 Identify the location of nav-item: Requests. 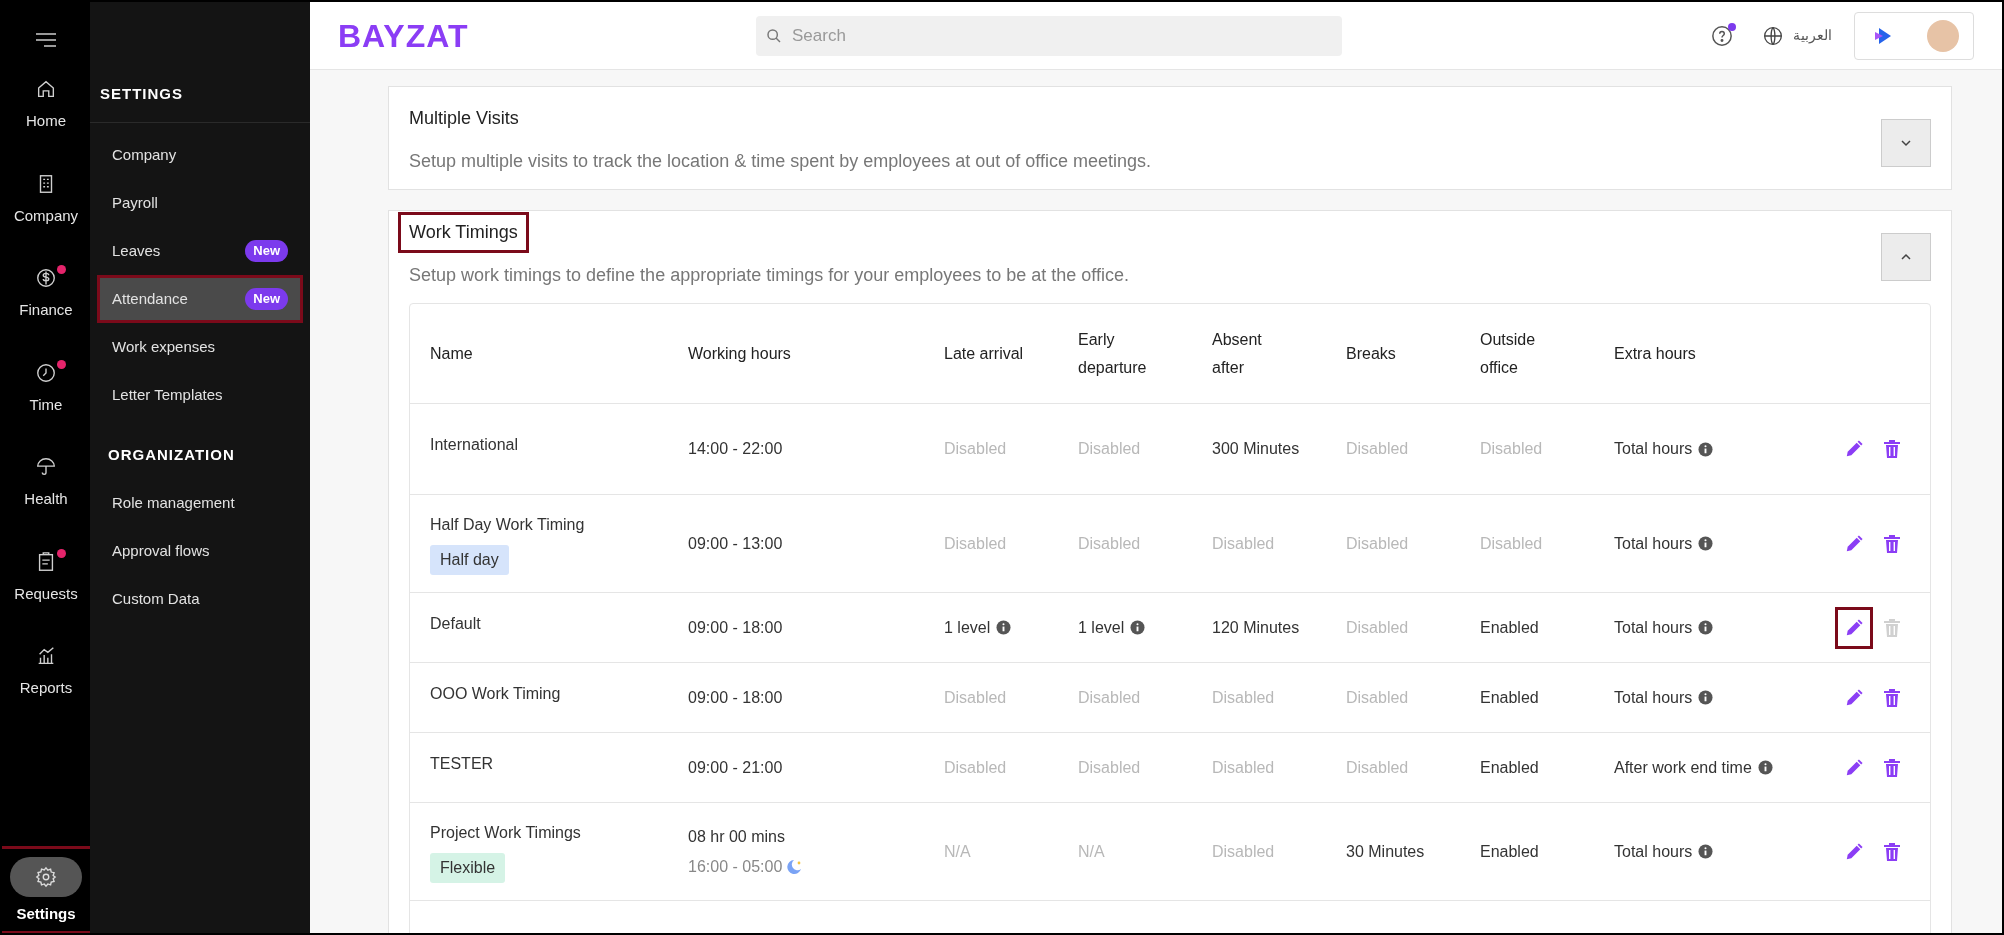
(46, 577).